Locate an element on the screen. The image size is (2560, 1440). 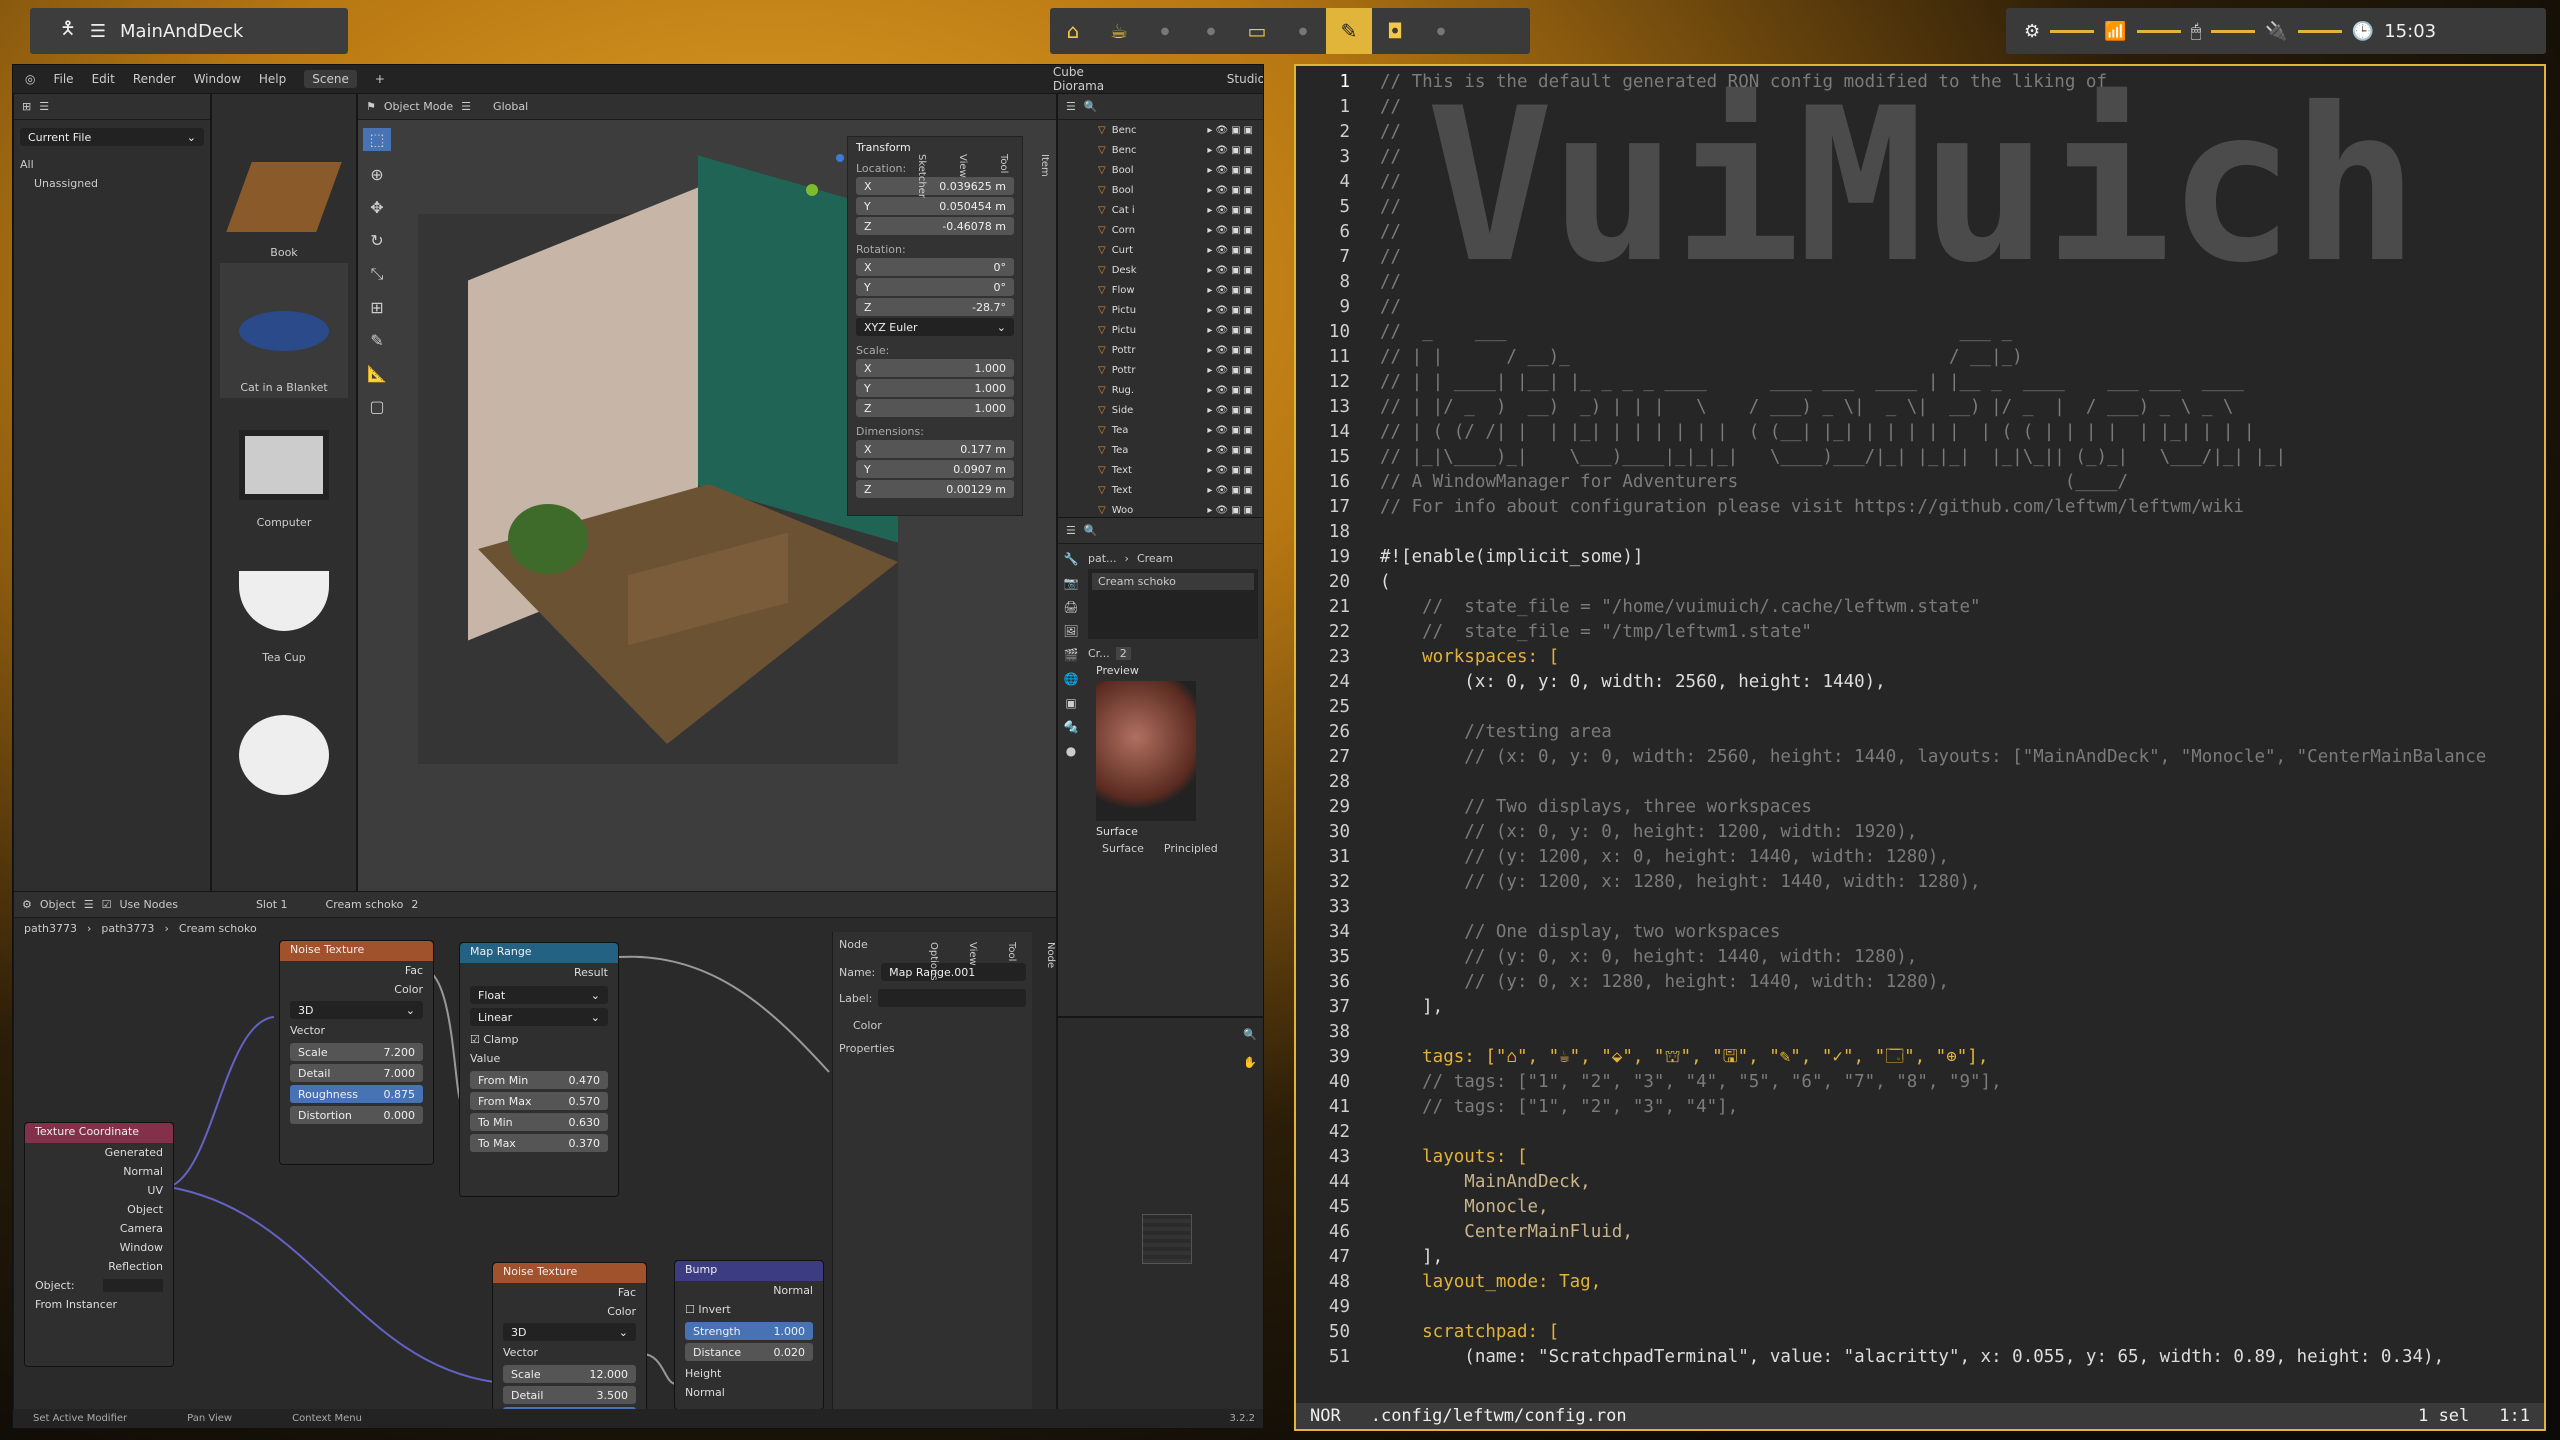
material-slot-item: Cream schoko is located at coordinates (1173, 581).